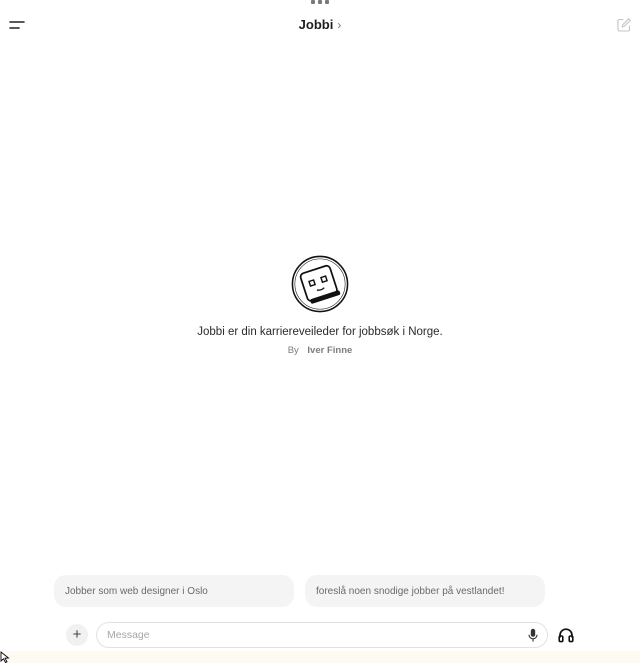  I want to click on message-input, so click(307, 635).